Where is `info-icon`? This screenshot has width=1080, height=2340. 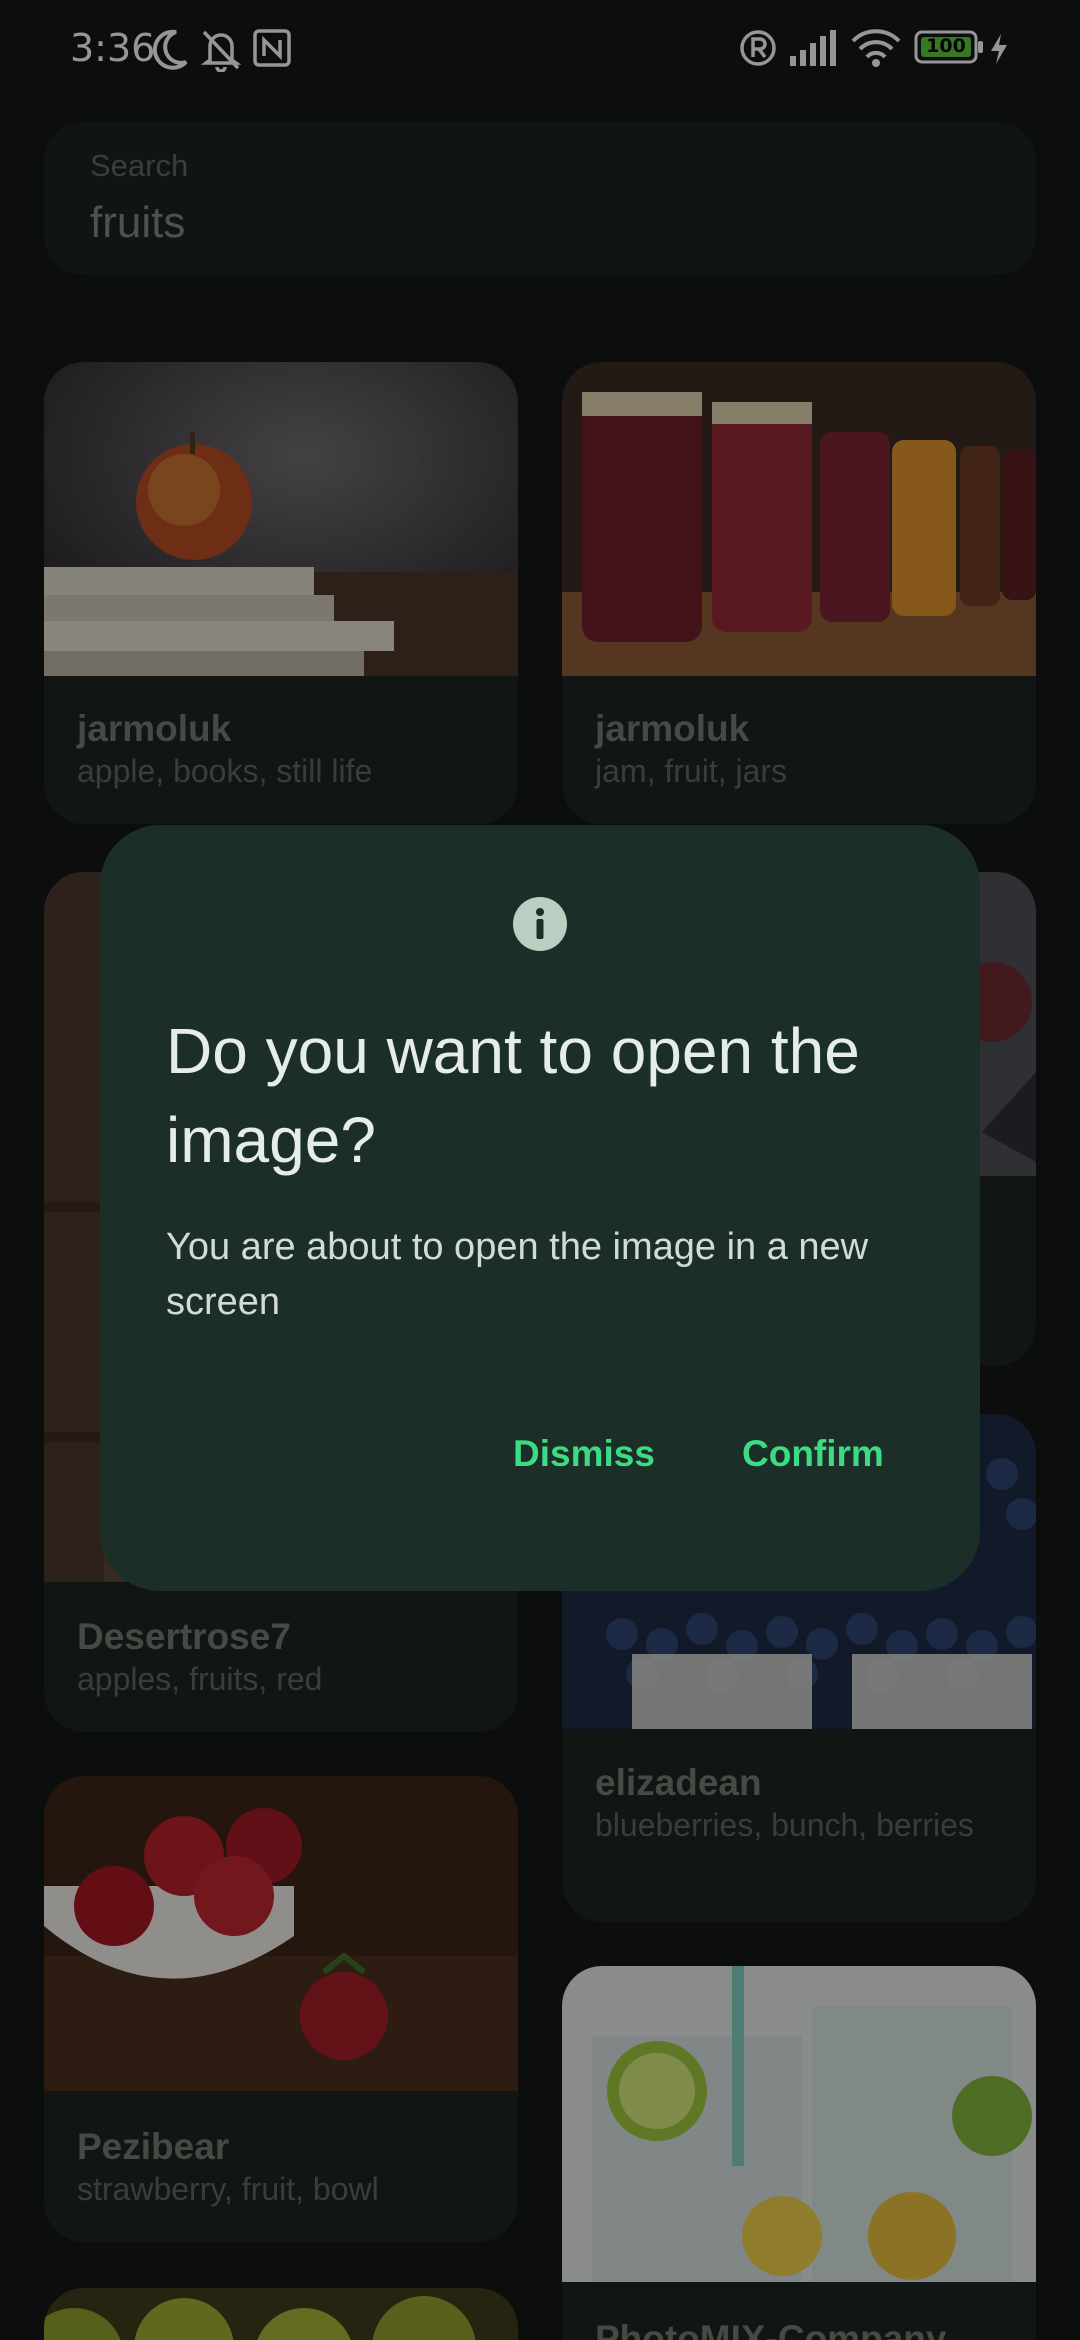 info-icon is located at coordinates (540, 926).